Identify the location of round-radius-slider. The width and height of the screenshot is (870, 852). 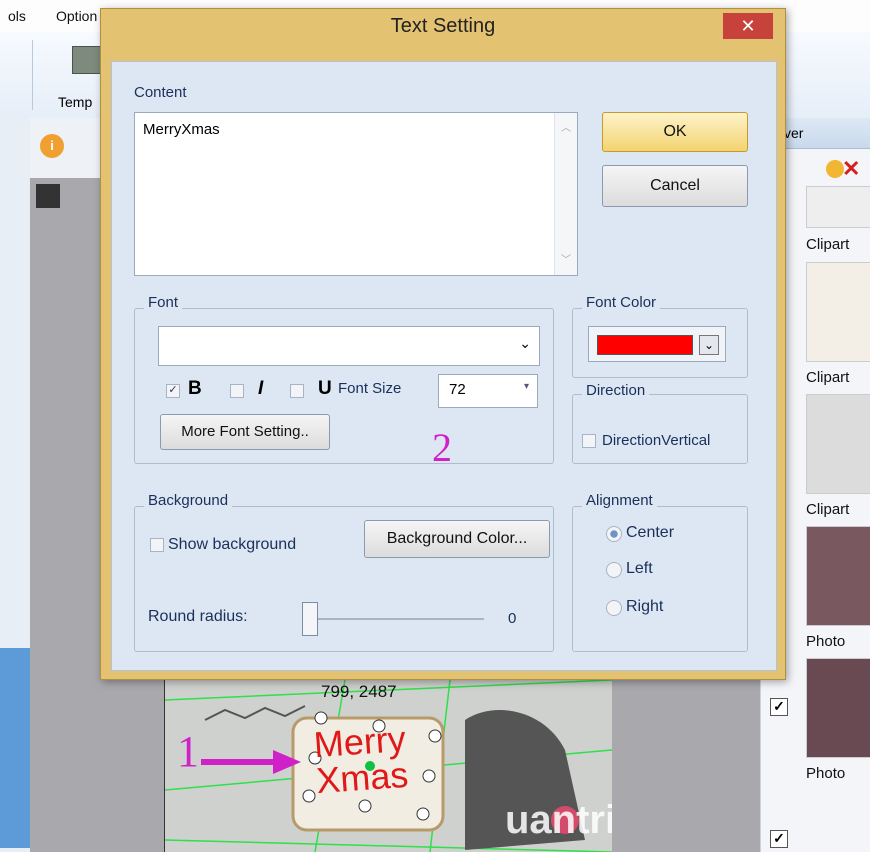
(310, 619).